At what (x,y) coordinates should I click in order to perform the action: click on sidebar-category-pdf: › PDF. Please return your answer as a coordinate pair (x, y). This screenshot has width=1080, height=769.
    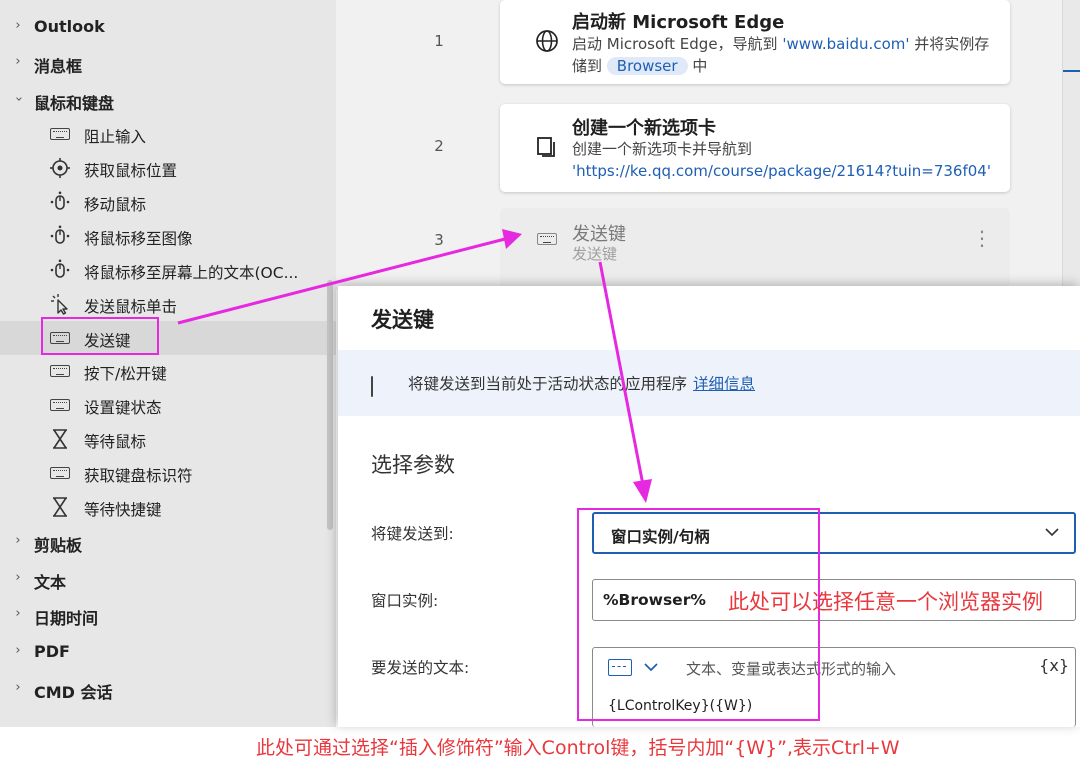
    Looking at the image, I should click on (168, 652).